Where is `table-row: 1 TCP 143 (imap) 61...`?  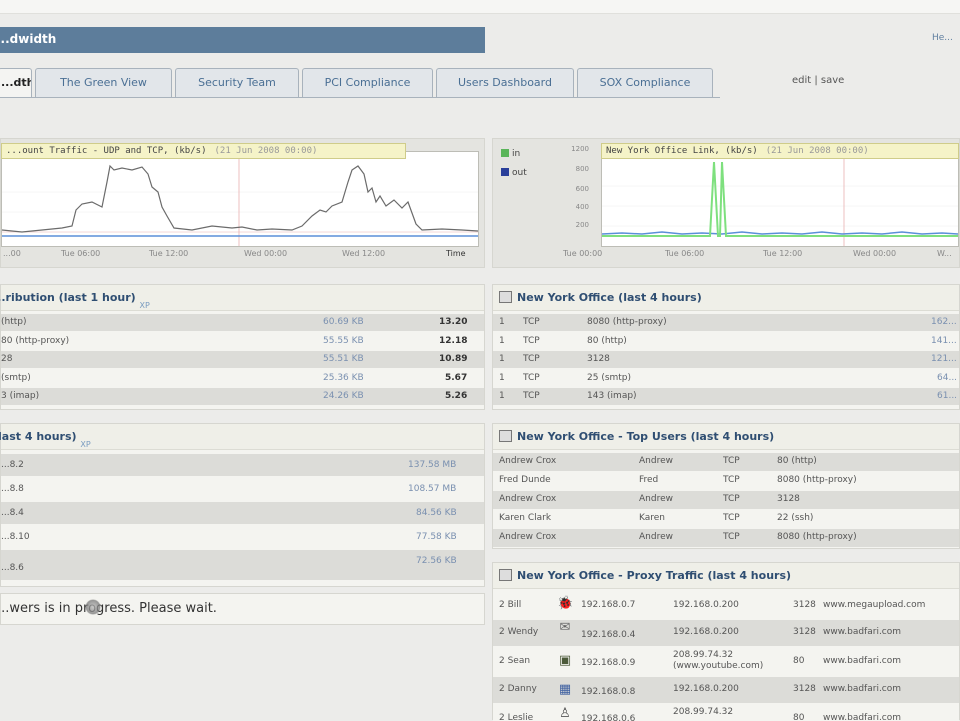
table-row: 1 TCP 143 (imap) 61... is located at coordinates (726, 396).